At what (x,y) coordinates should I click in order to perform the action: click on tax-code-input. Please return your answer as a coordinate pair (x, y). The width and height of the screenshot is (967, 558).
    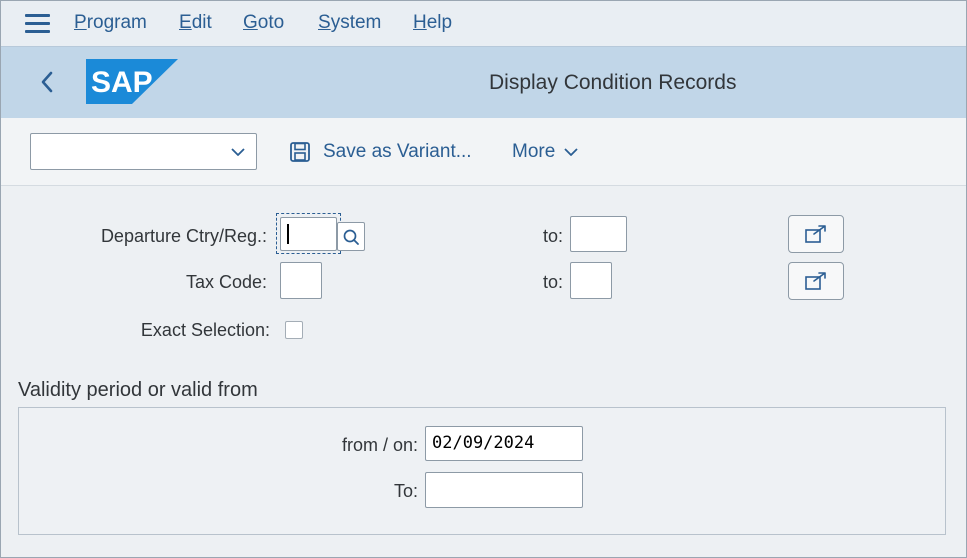
    Looking at the image, I should click on (301, 280).